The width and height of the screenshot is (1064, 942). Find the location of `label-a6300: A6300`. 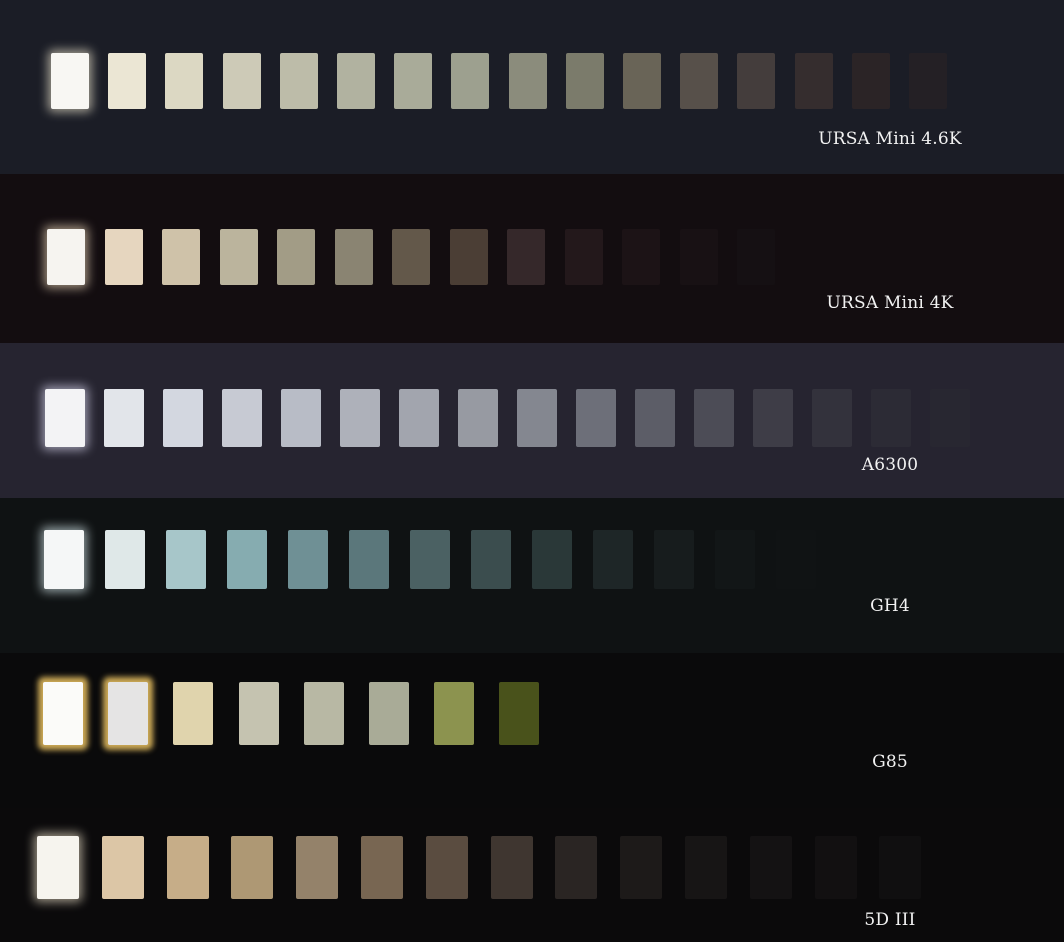

label-a6300: A6300 is located at coordinates (890, 465).